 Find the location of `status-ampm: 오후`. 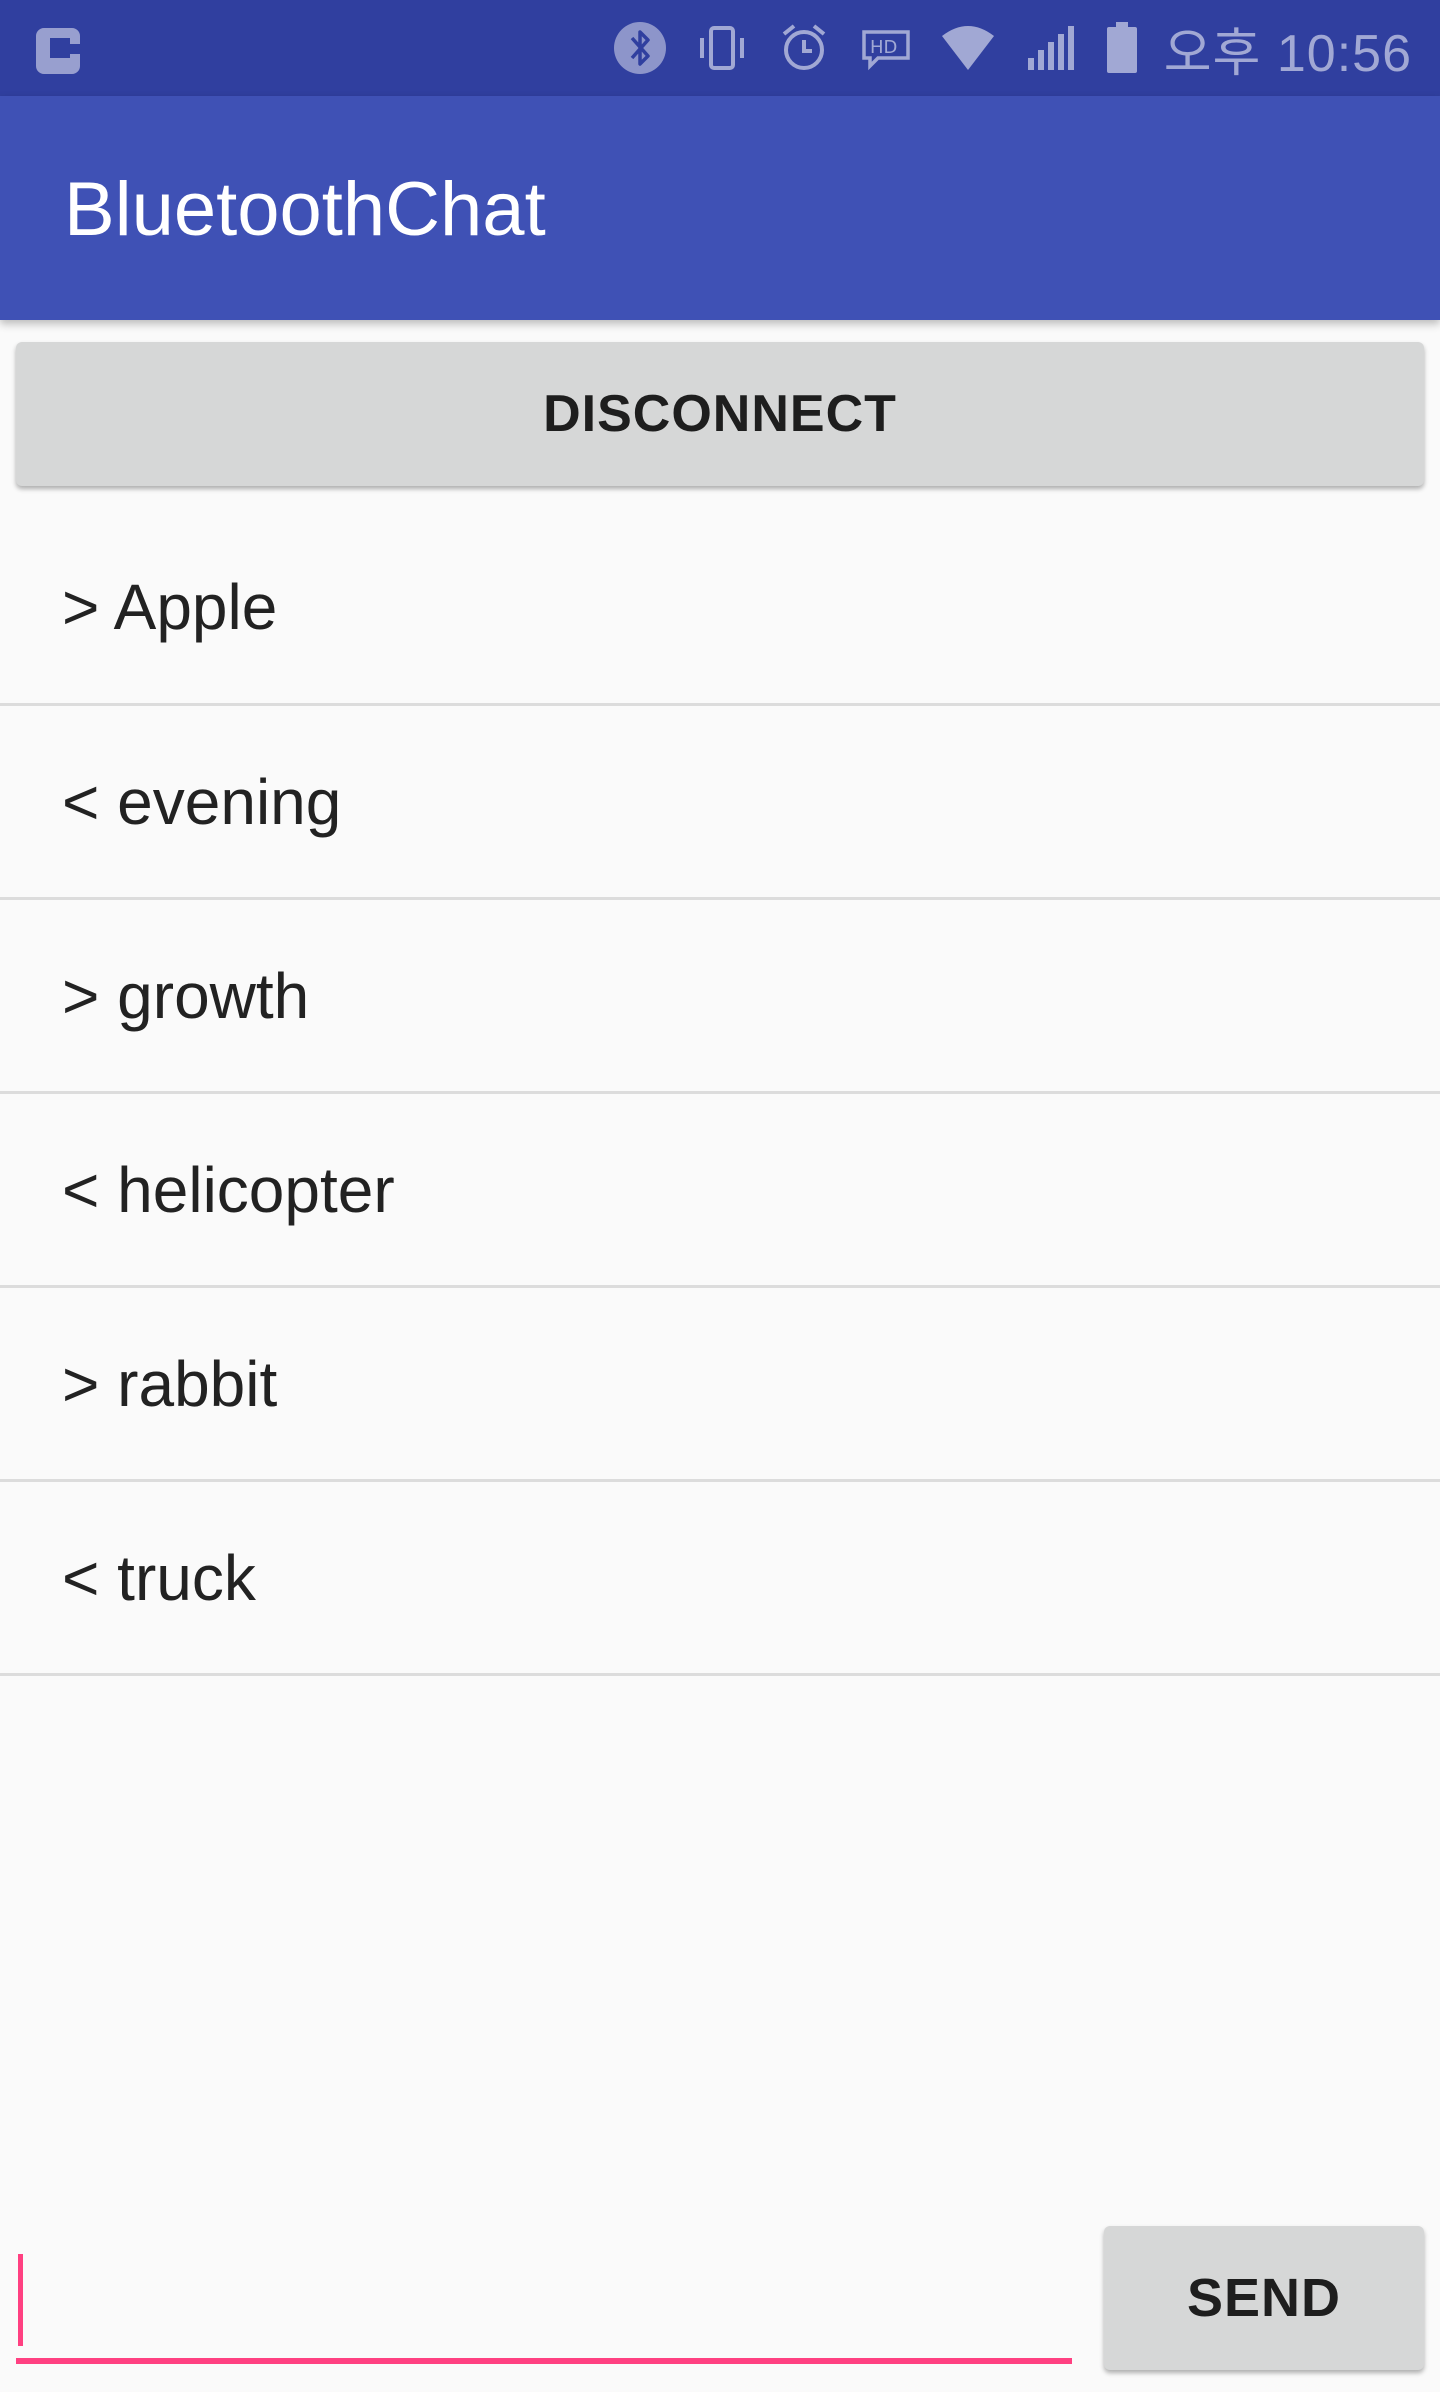

status-ampm: 오후 is located at coordinates (1212, 53).